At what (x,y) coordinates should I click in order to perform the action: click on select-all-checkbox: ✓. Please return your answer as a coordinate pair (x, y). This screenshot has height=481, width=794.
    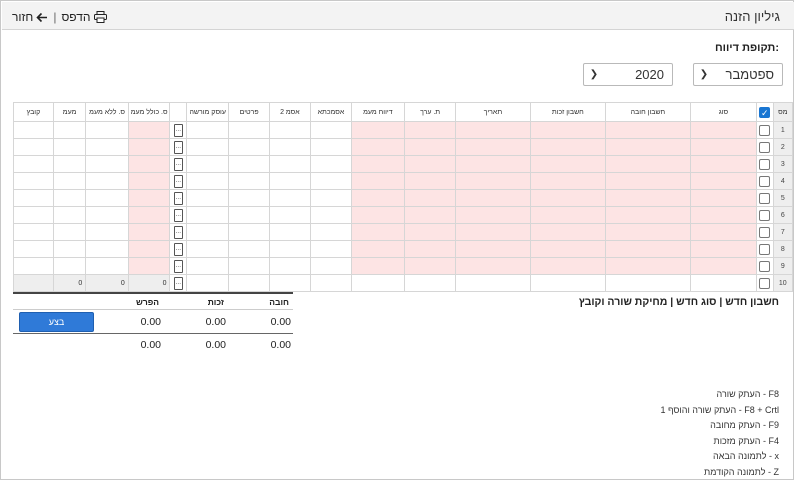
    Looking at the image, I should click on (765, 112).